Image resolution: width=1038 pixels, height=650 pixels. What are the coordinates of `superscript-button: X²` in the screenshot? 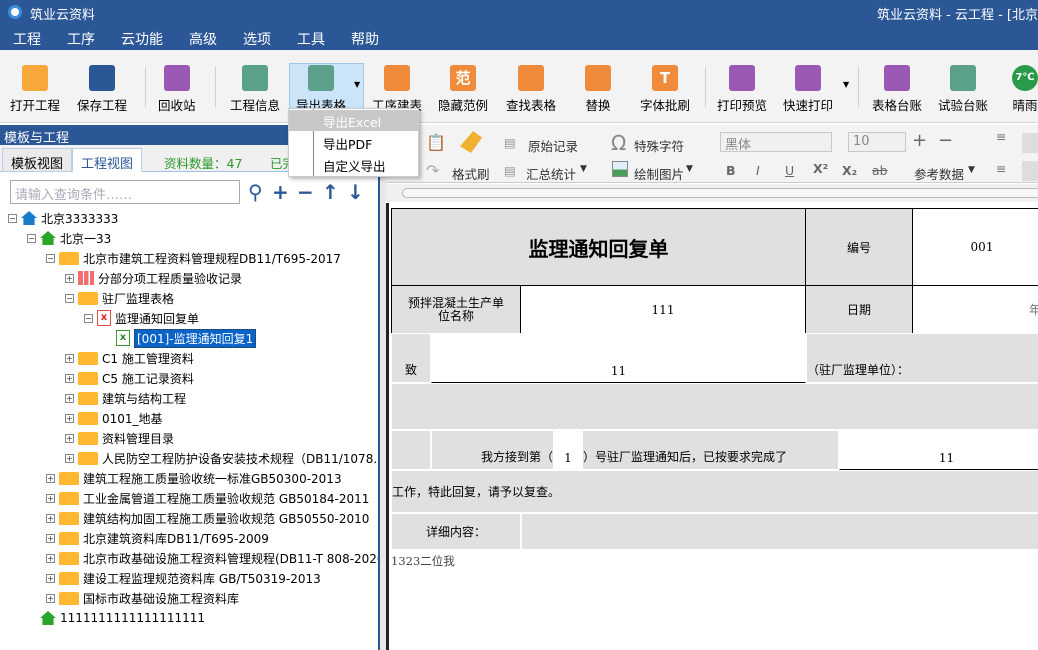 It's located at (820, 168).